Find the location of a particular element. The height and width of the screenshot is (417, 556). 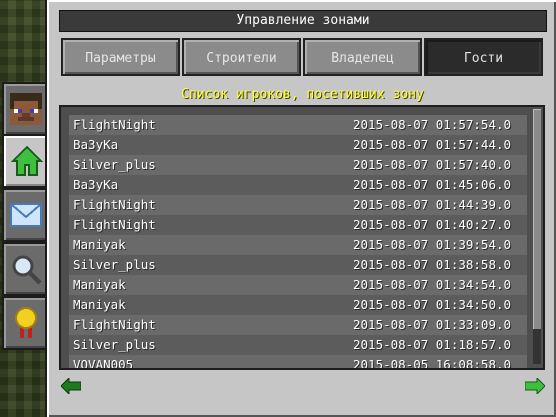

tab-owner: Владелец is located at coordinates (362, 57).